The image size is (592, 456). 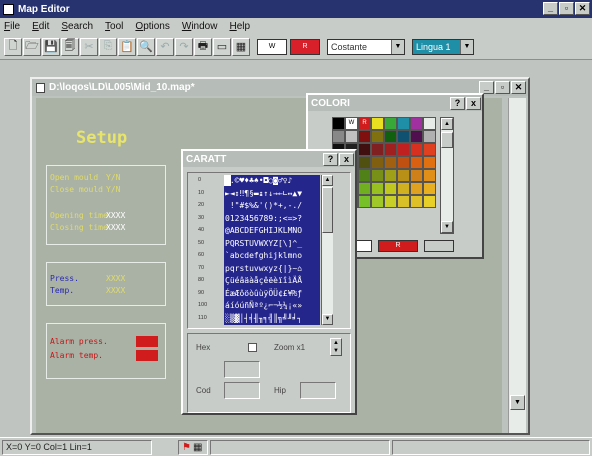 What do you see at coordinates (8, 9) in the screenshot?
I see `app-icon` at bounding box center [8, 9].